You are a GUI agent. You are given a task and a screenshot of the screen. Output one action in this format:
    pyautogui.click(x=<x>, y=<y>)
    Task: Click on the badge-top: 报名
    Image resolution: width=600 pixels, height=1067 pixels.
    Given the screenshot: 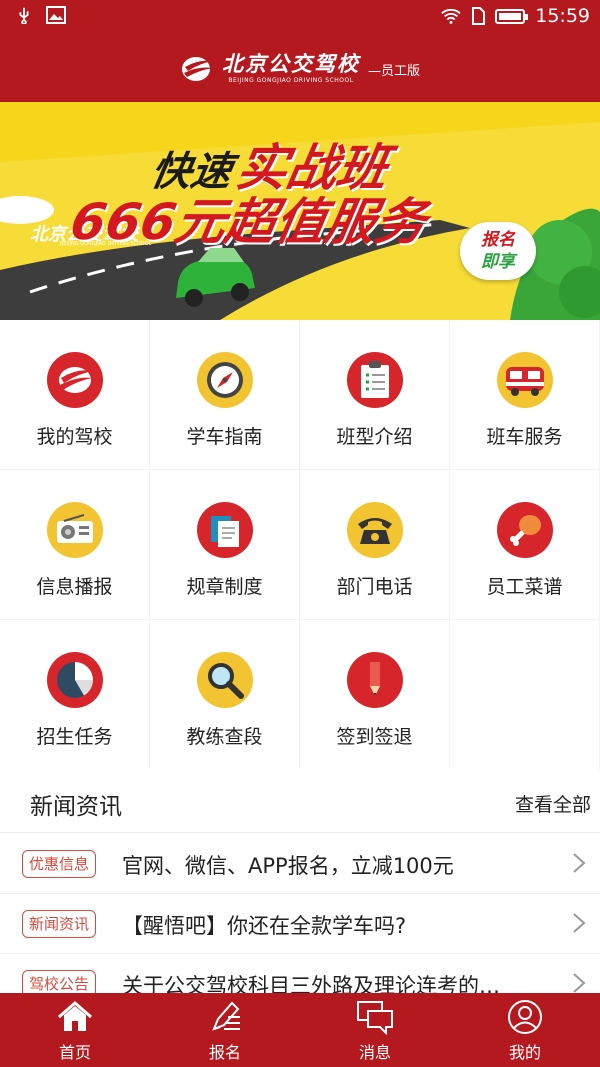 What is the action you would take?
    pyautogui.click(x=498, y=240)
    